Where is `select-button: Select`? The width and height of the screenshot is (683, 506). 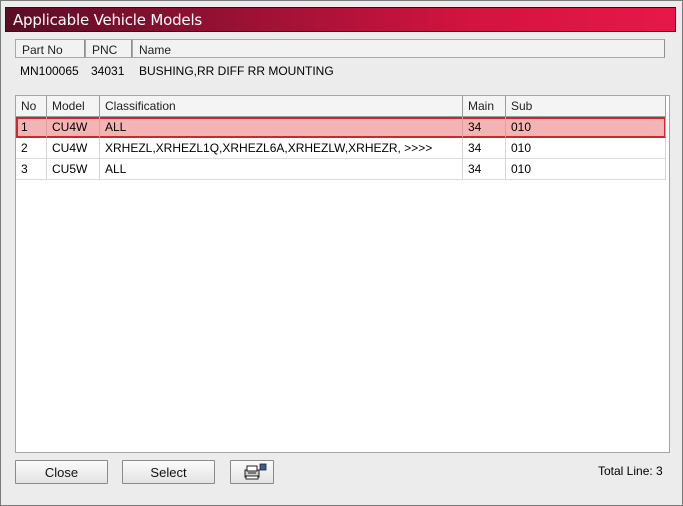
select-button: Select is located at coordinates (168, 472).